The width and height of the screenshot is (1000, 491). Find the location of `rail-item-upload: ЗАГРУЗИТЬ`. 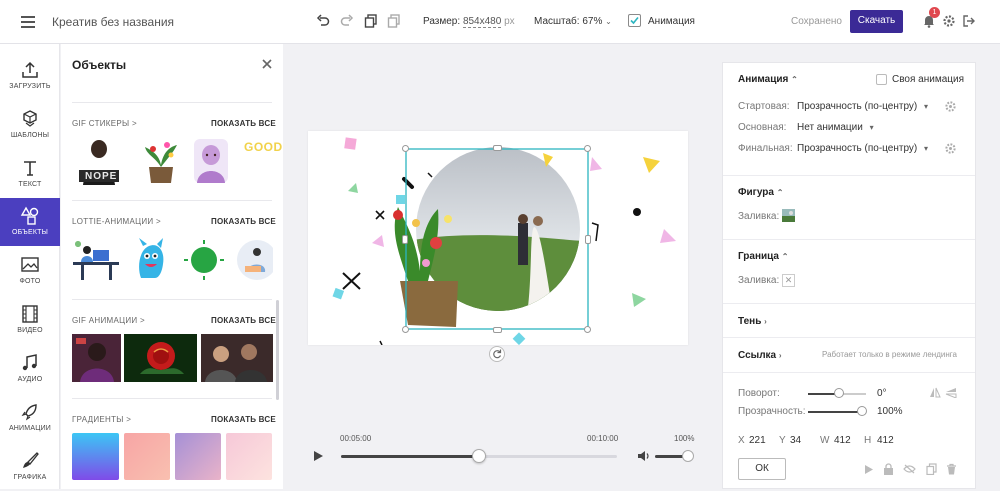

rail-item-upload: ЗАГРУЗИТЬ is located at coordinates (30, 76).